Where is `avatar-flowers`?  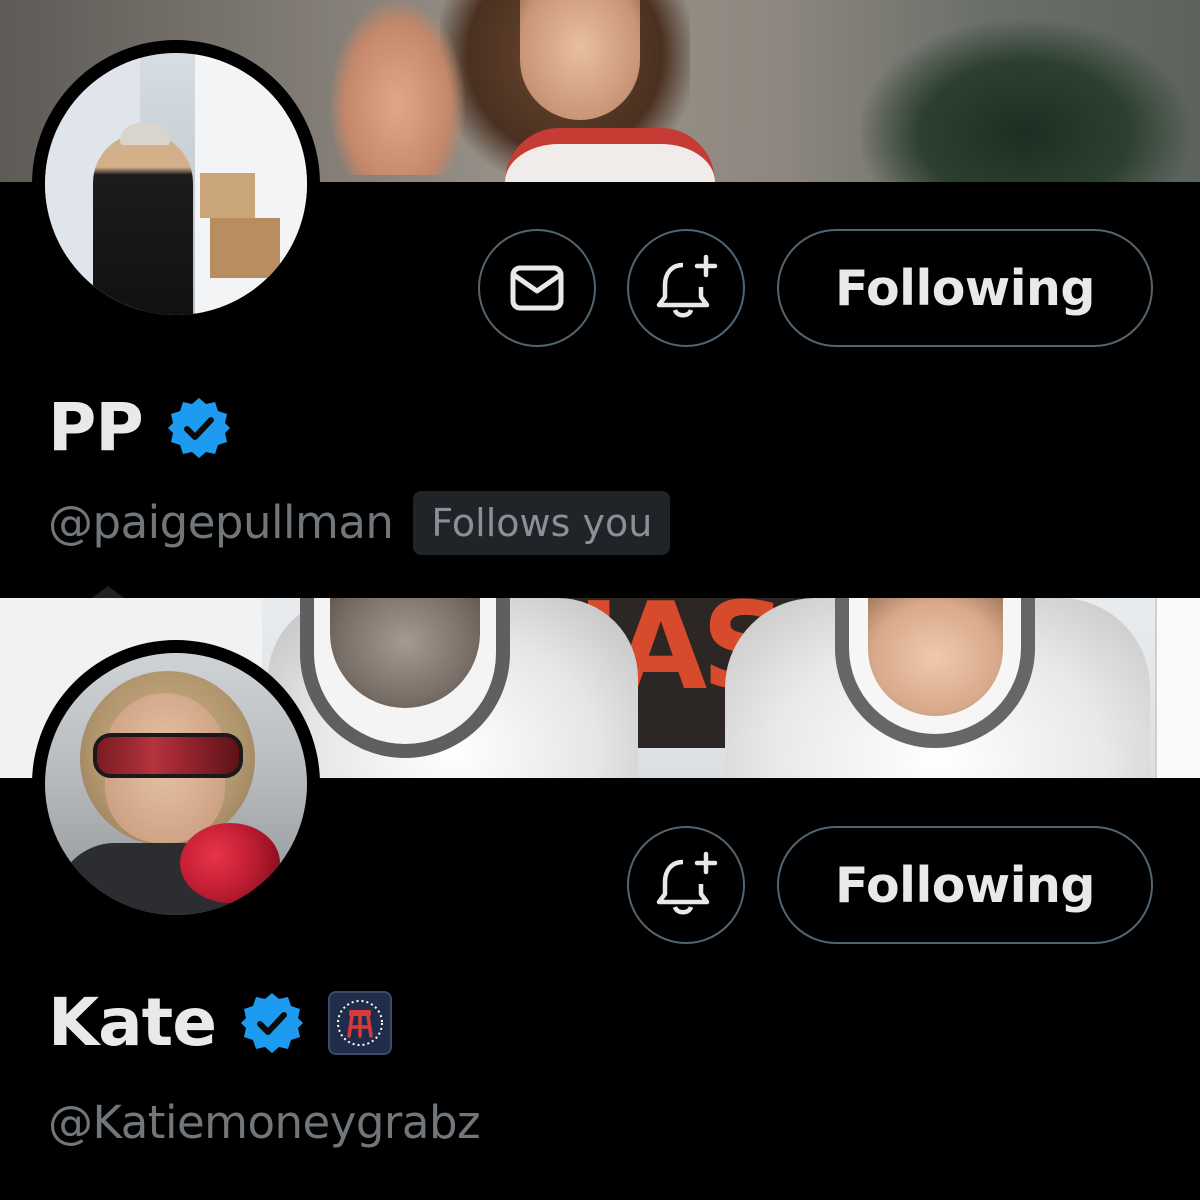
avatar-flowers is located at coordinates (230, 863).